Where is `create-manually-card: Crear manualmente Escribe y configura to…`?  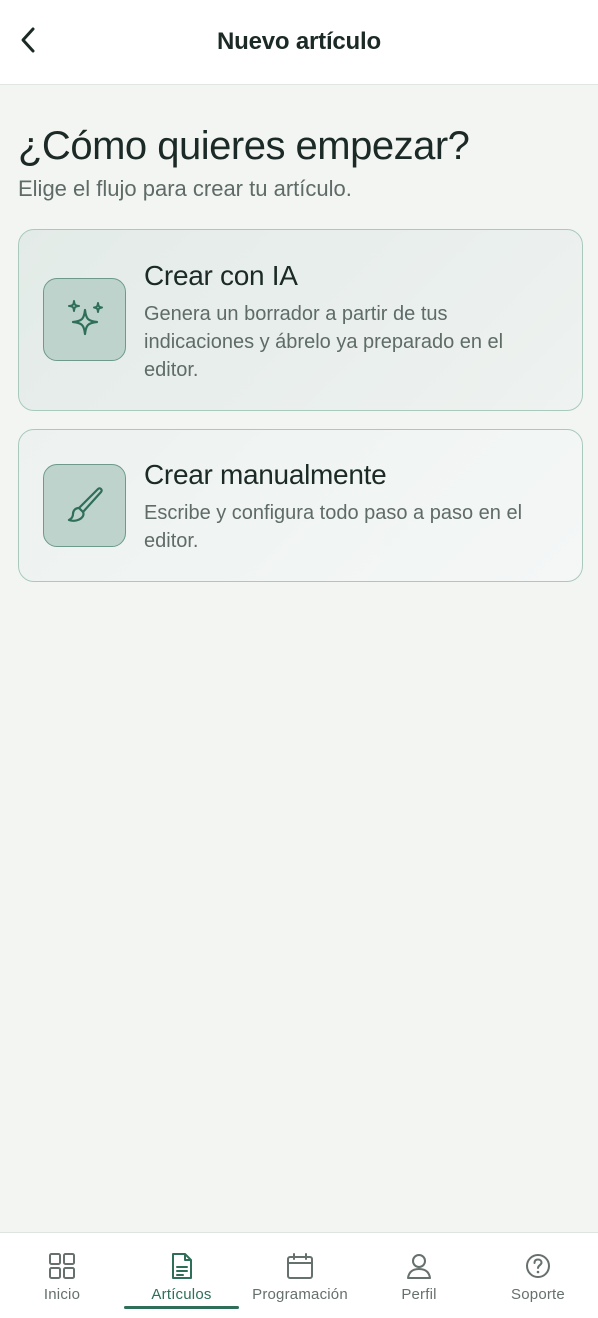
create-manually-card: Crear manualmente Escribe y configura to… is located at coordinates (300, 505).